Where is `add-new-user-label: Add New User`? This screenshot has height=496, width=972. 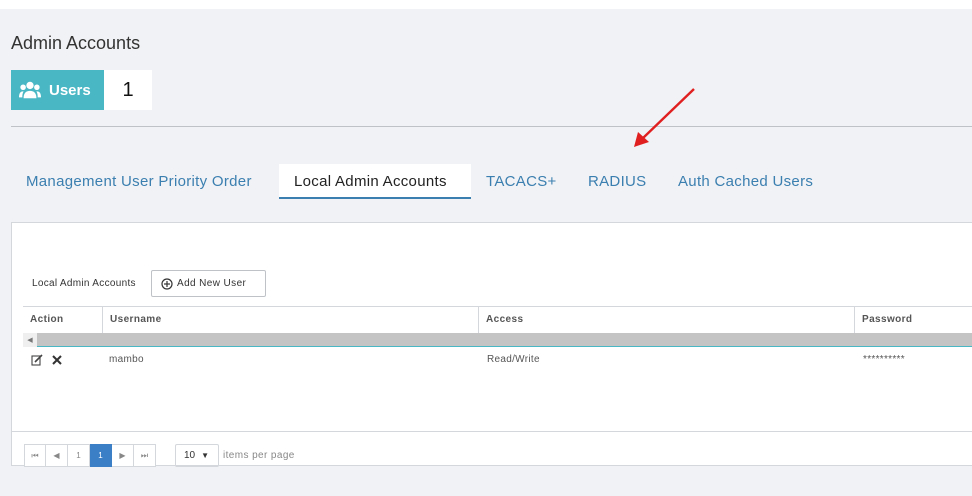
add-new-user-label: Add New User is located at coordinates (212, 283).